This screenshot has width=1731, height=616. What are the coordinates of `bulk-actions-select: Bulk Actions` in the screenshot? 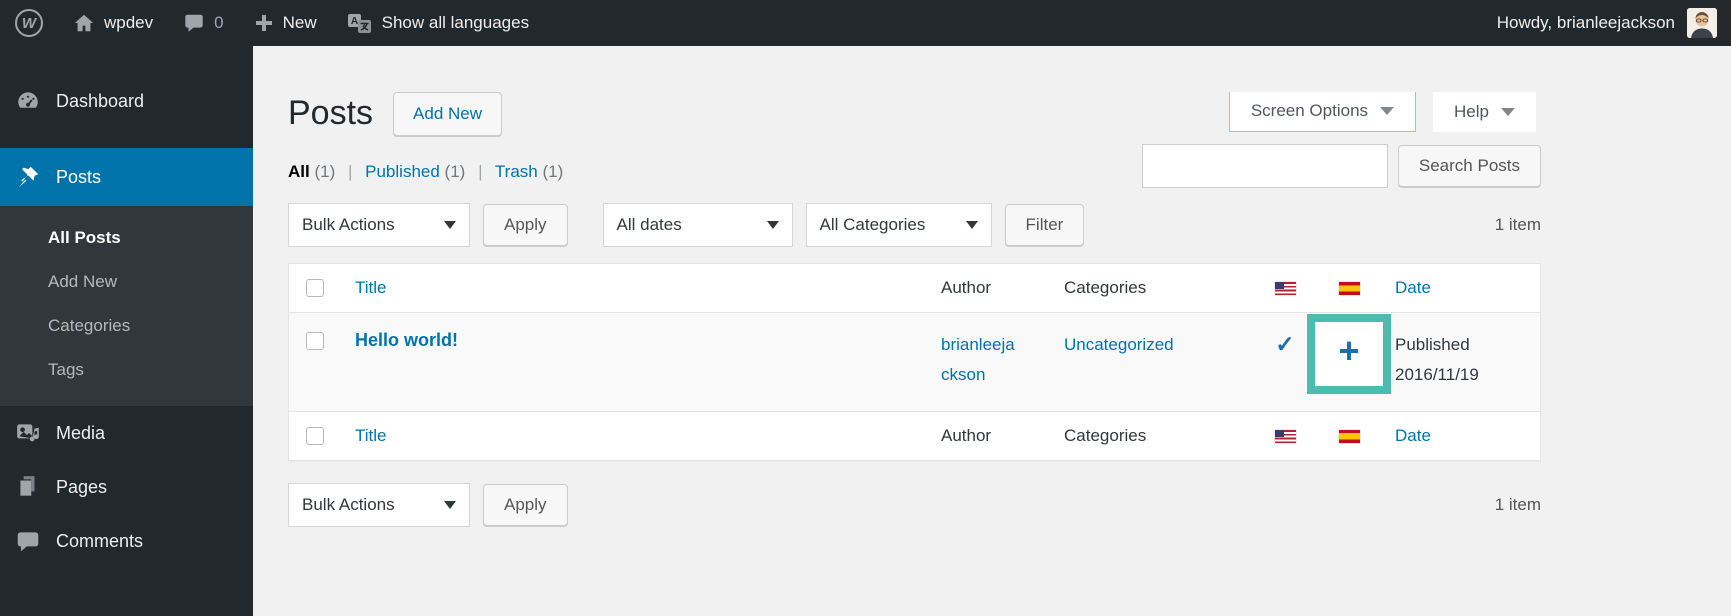 It's located at (379, 225).